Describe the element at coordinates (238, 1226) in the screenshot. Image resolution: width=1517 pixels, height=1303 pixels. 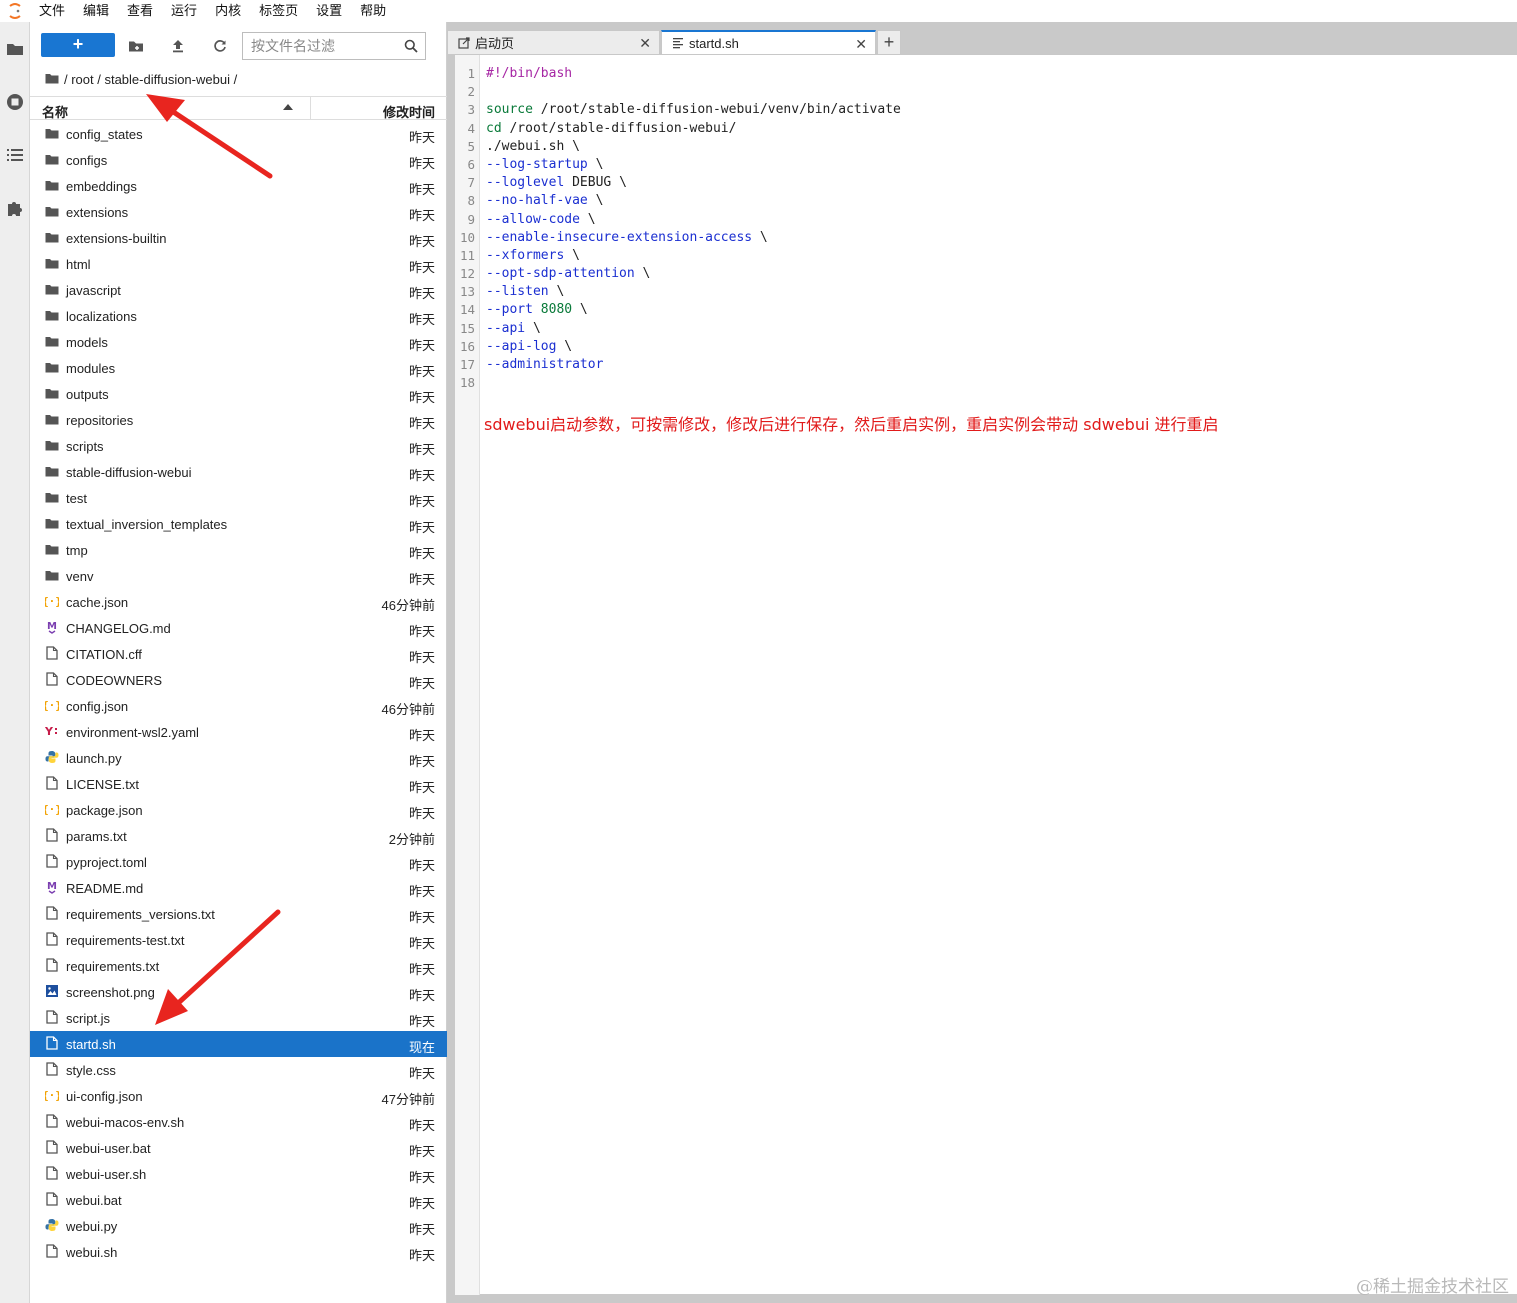
I see `file-row: webui.py 昨天` at that location.